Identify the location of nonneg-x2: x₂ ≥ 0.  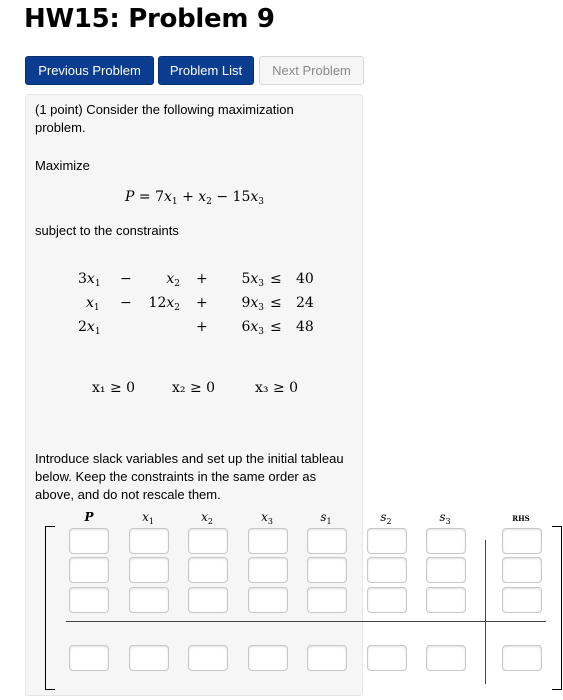
(194, 388).